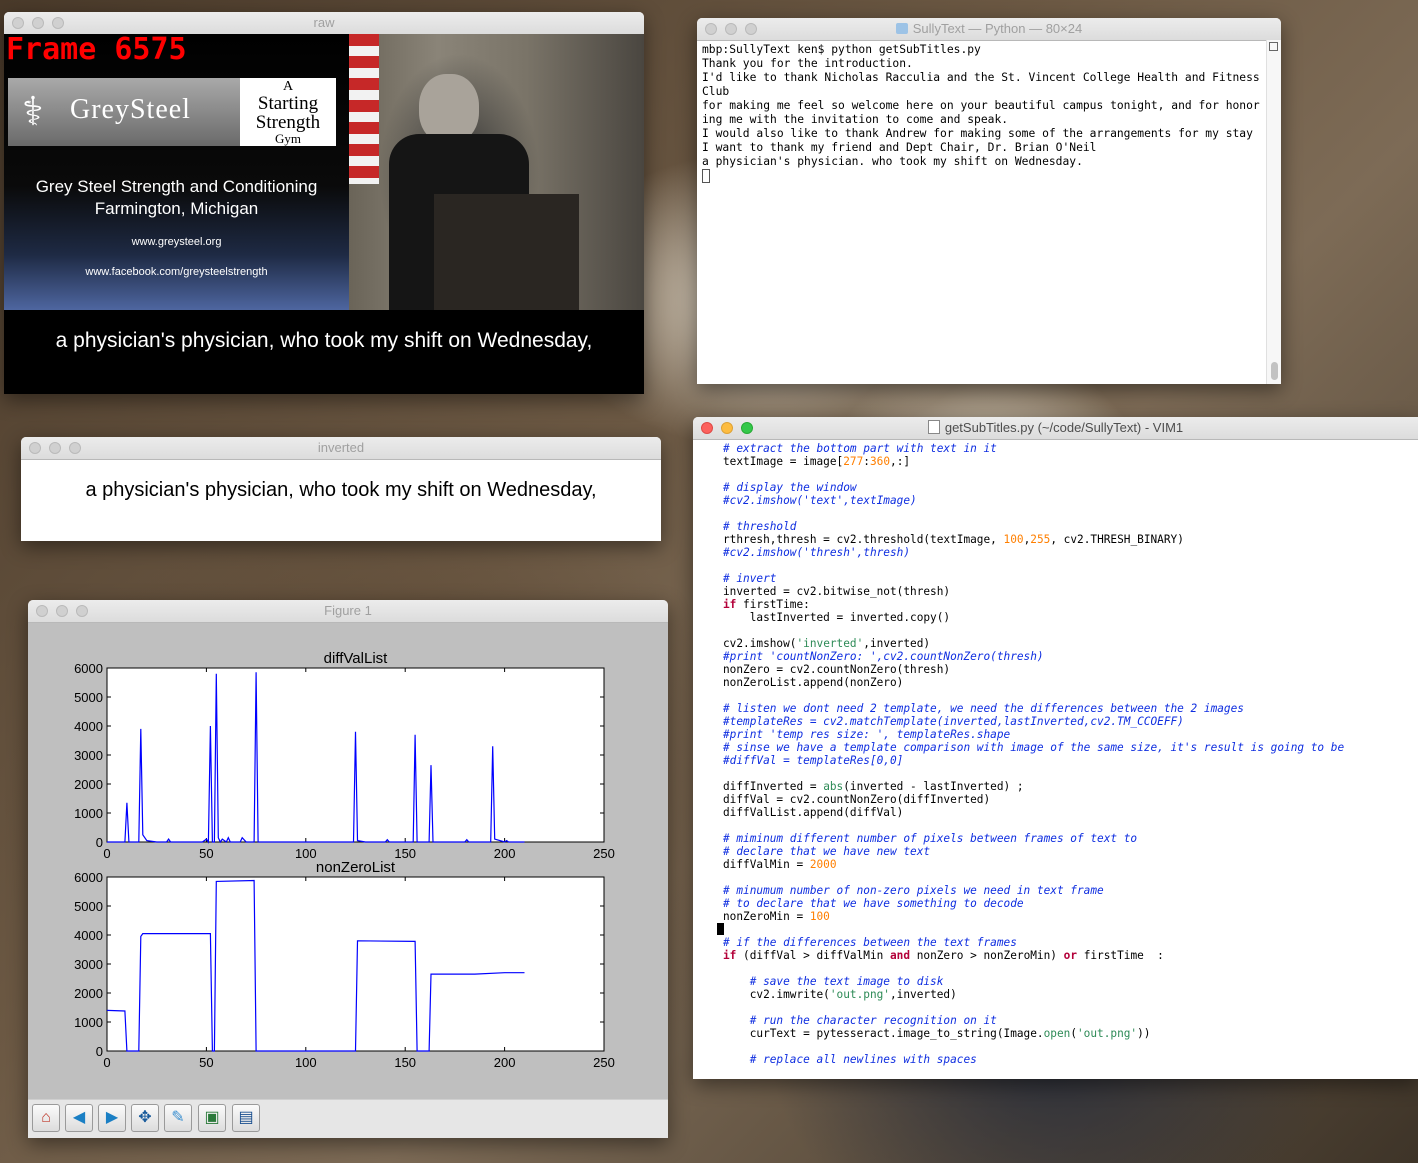 Image resolution: width=1418 pixels, height=1163 pixels. I want to click on plot-title-2: nonZeroList, so click(356, 867).